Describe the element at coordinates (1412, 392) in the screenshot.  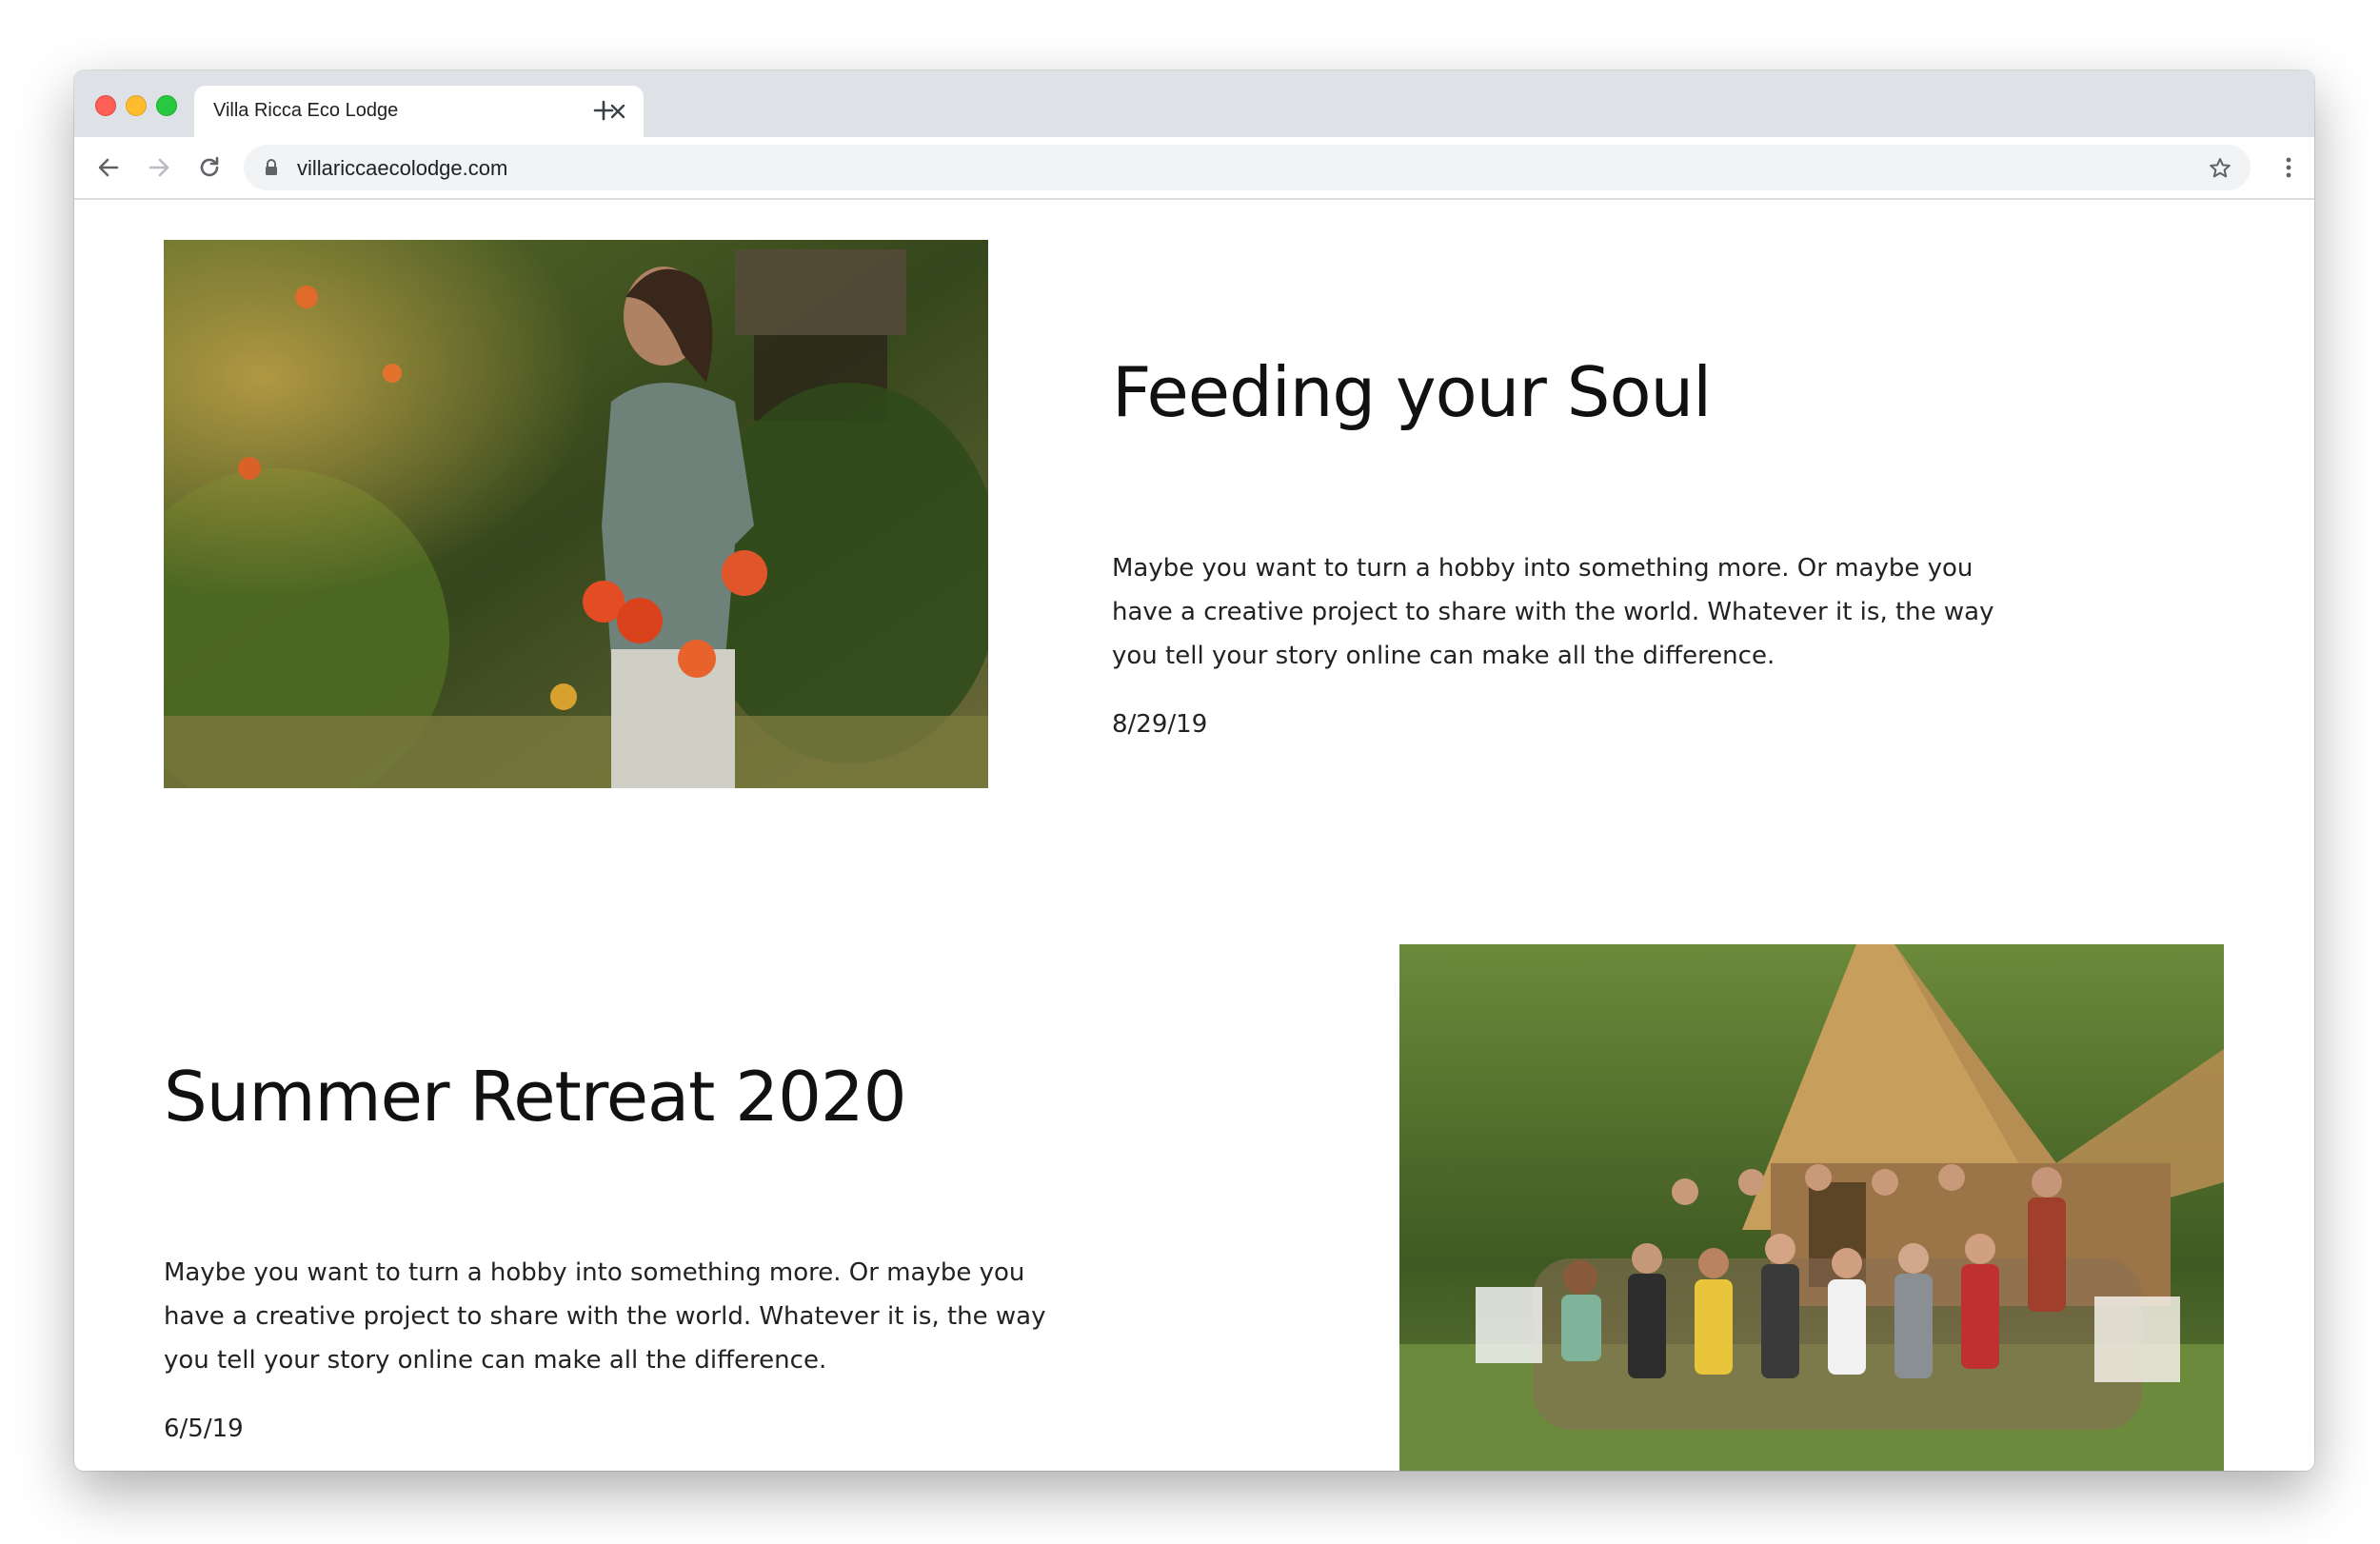
I see `post-title: Feeding your Soul` at that location.